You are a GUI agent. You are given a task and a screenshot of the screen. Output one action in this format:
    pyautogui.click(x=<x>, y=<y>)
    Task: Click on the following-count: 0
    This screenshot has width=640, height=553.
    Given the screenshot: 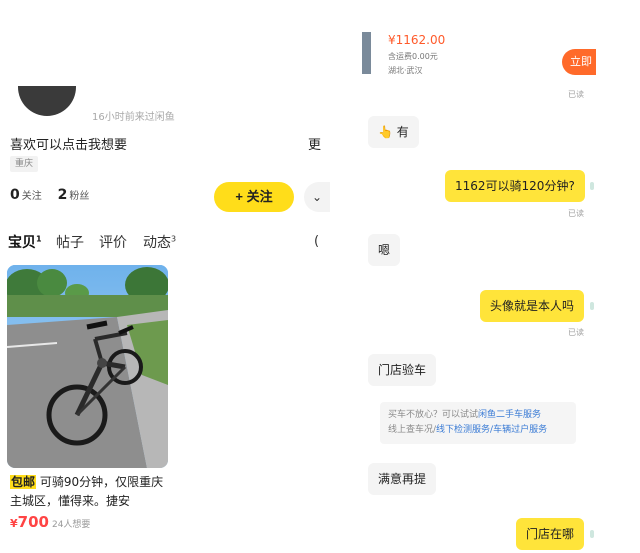 What is the action you would take?
    pyautogui.click(x=15, y=195)
    